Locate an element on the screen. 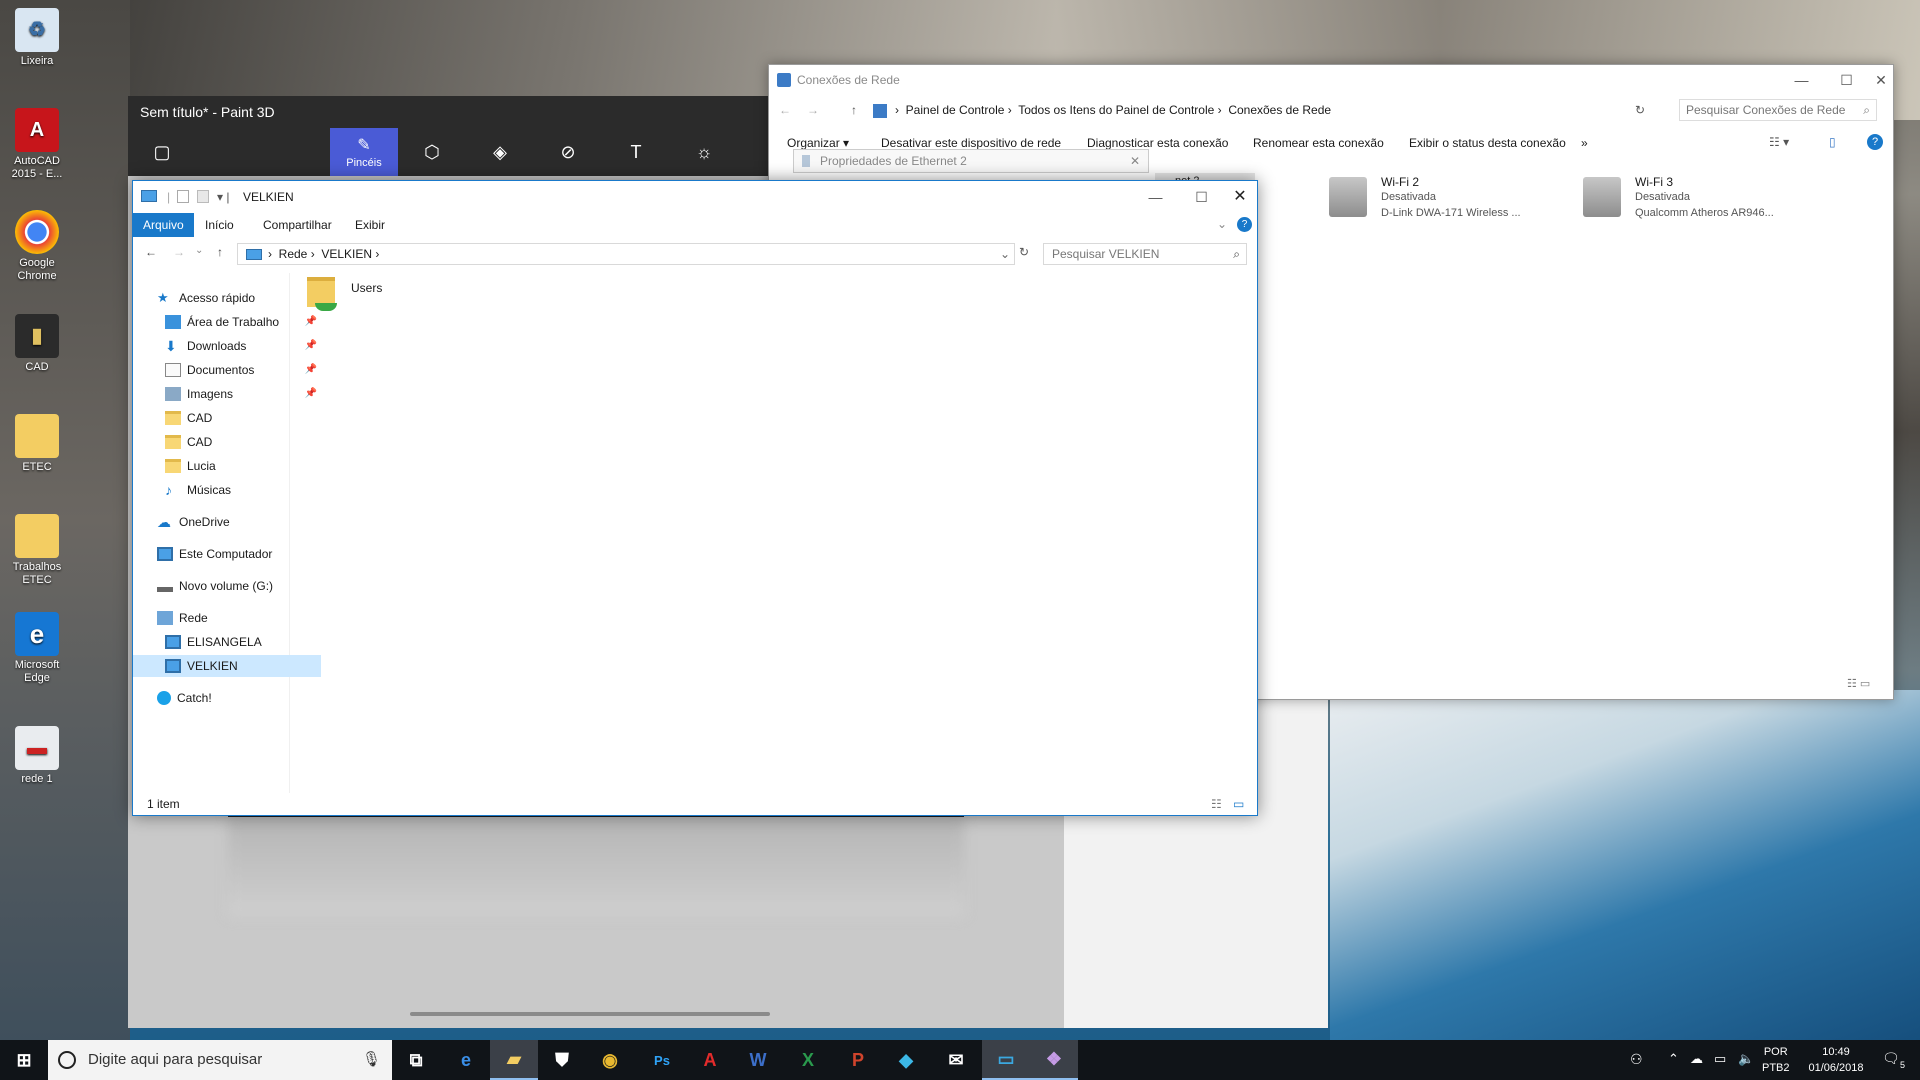  nav-music: ♪ Músicas is located at coordinates (227, 490).